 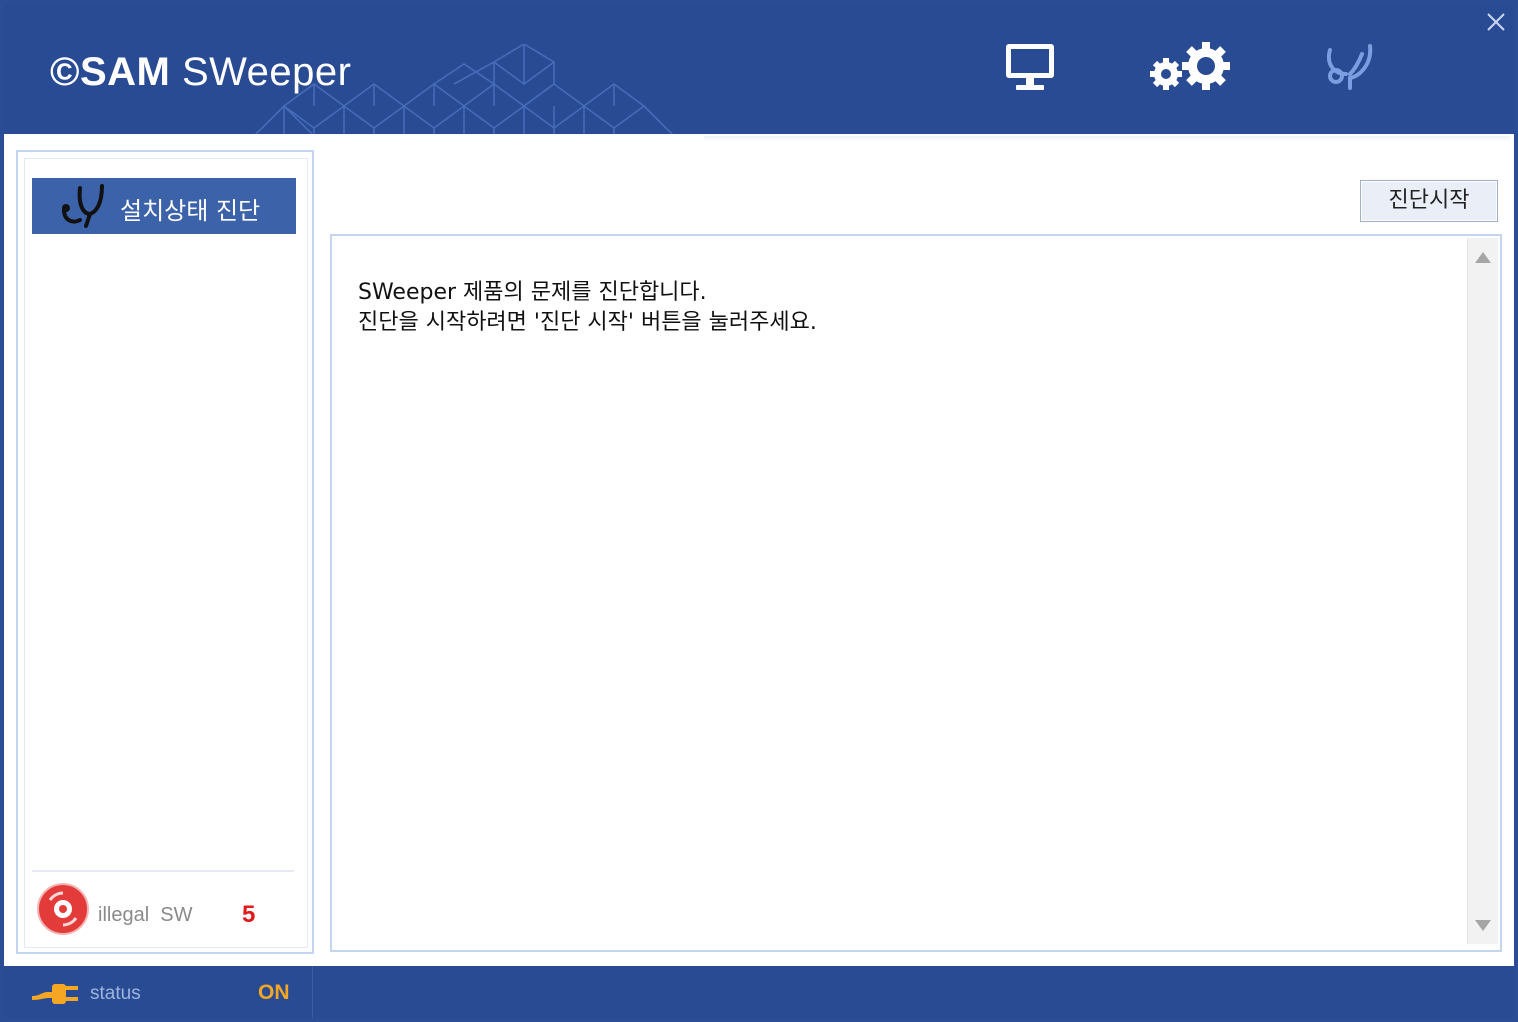 I want to click on message-line: 진단을 시작하려면 '진단 시작' 버튼을 눌러주세요., so click(x=587, y=322).